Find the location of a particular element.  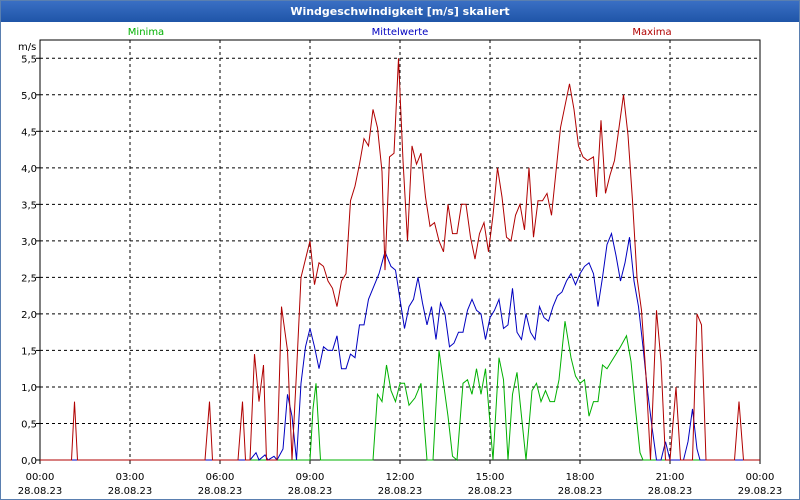

y-tick-label: 0,0 is located at coordinates (29, 461).